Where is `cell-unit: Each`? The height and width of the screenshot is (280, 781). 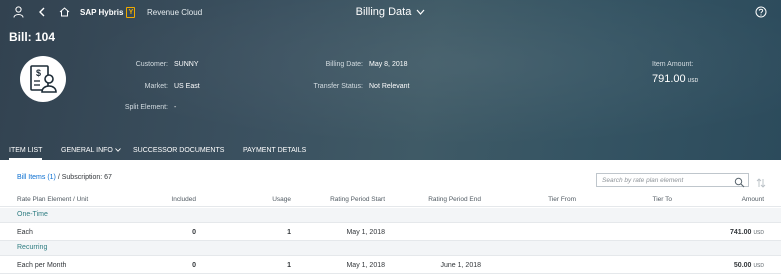
cell-unit: Each is located at coordinates (25, 232).